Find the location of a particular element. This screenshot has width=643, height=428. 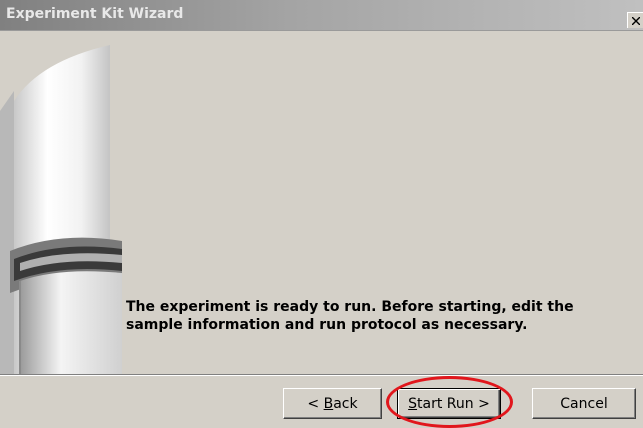

back-mnemonic: B is located at coordinates (328, 403).